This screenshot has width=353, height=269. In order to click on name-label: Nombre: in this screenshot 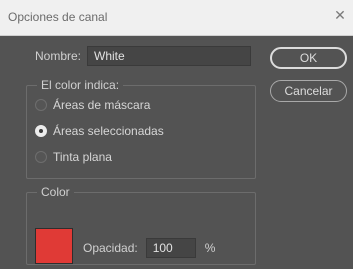, I will do `click(58, 56)`.